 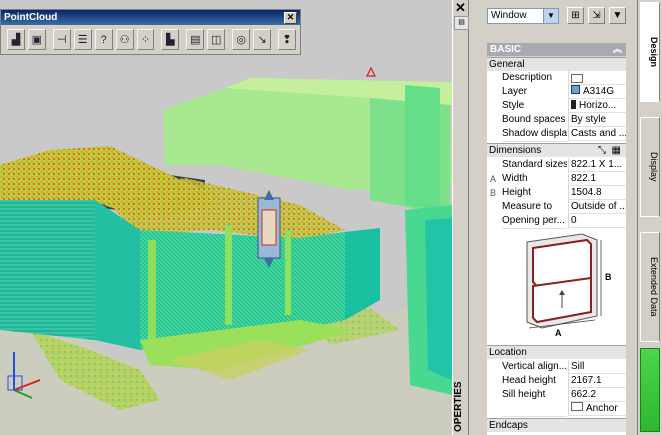 What do you see at coordinates (124, 39) in the screenshot?
I see `crop-icon: ⚇` at bounding box center [124, 39].